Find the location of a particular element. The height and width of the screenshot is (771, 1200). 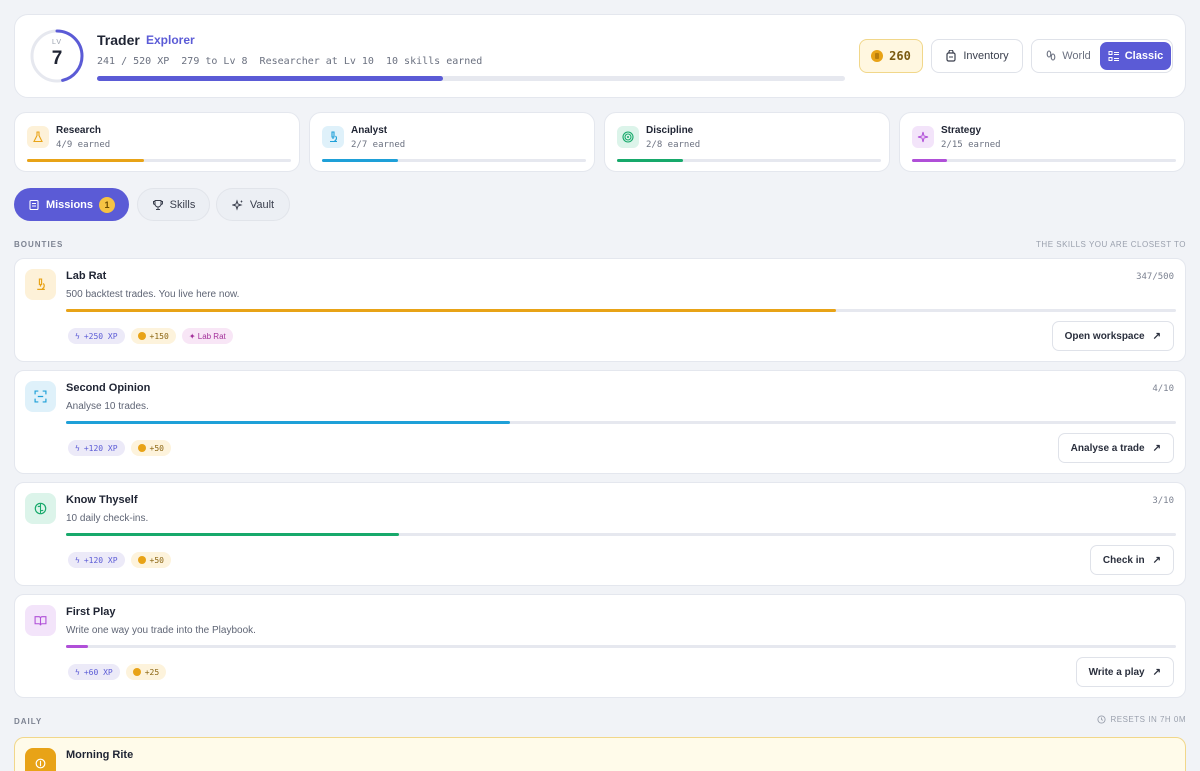

daily-heading: DAILY is located at coordinates (28, 721).